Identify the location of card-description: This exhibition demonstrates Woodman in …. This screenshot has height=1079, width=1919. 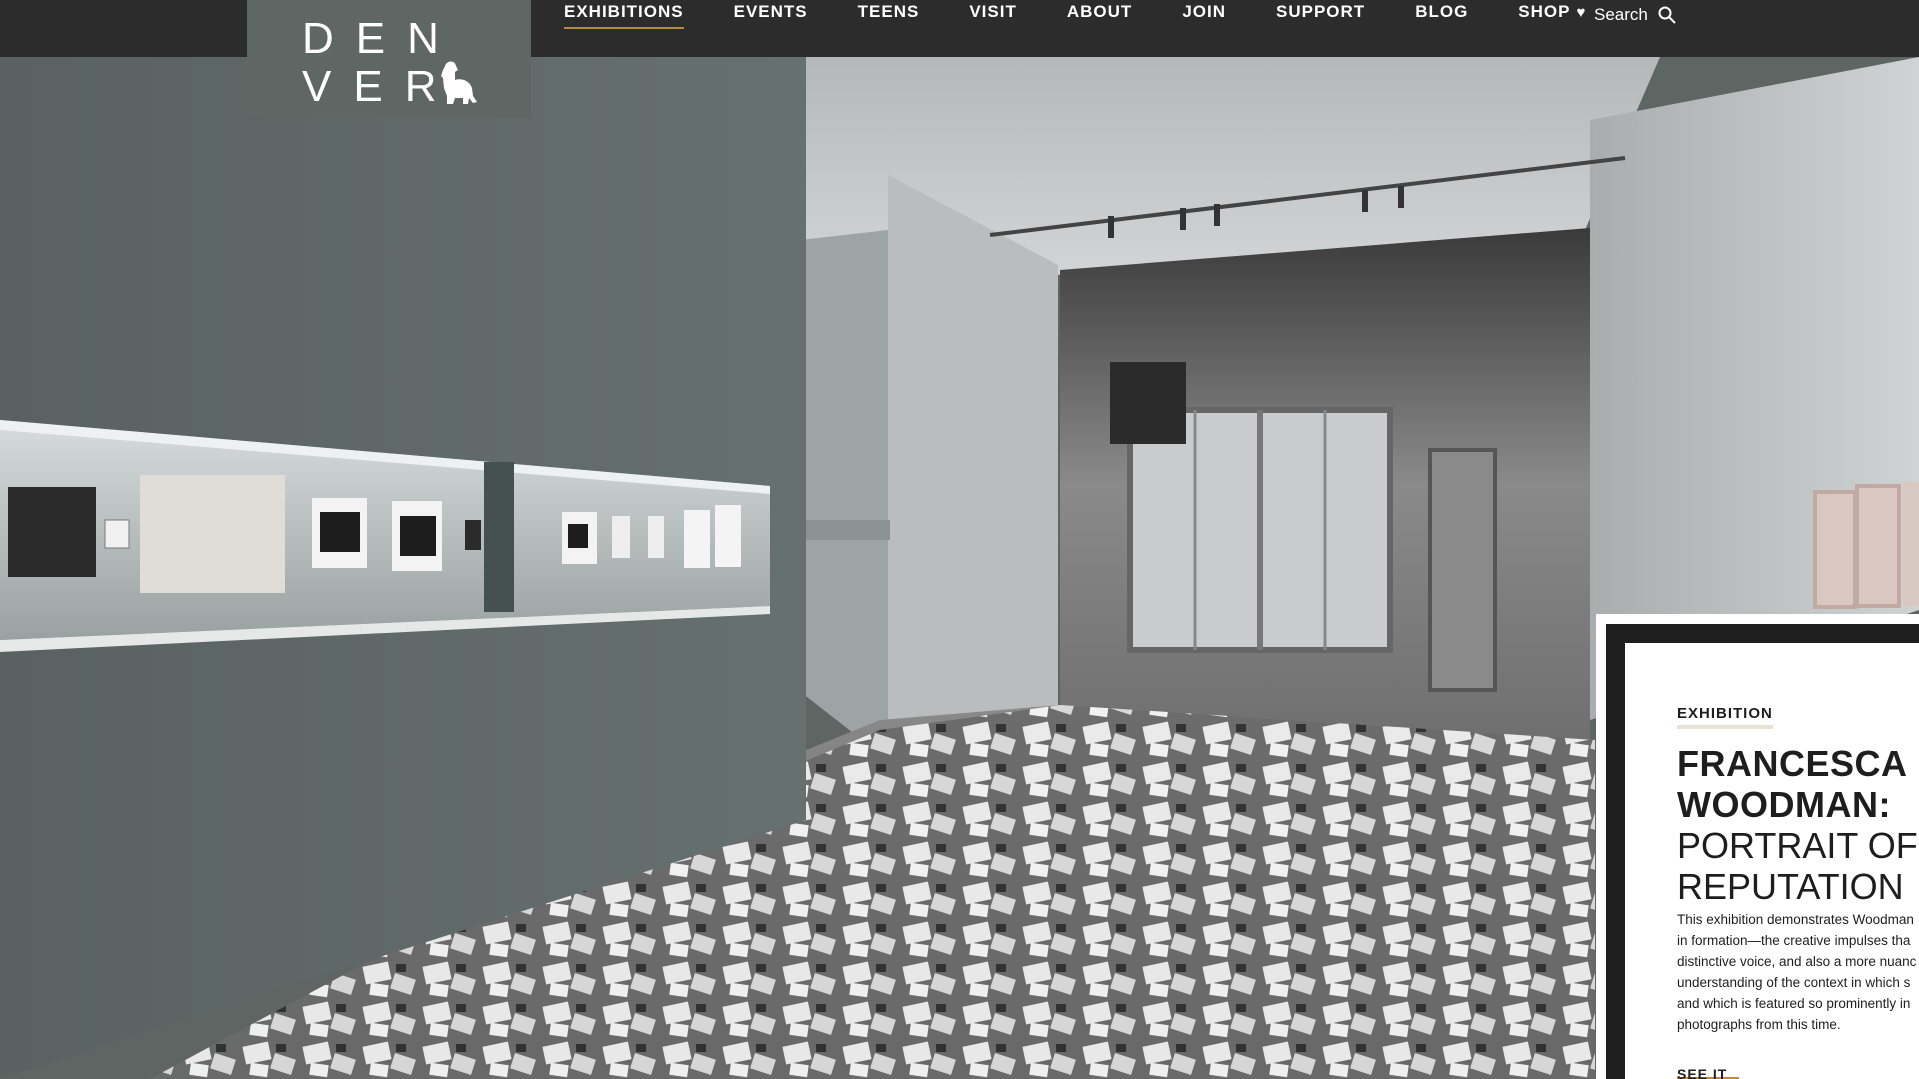
(1797, 972).